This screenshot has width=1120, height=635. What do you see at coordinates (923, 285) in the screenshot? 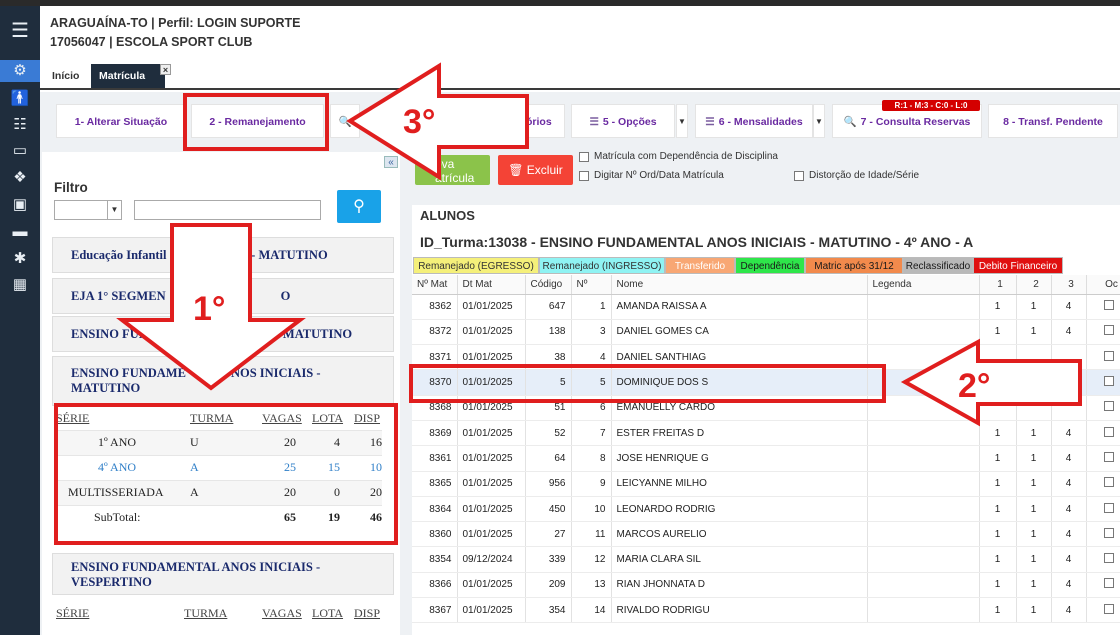
I see `grid-col-header: Legenda` at bounding box center [923, 285].